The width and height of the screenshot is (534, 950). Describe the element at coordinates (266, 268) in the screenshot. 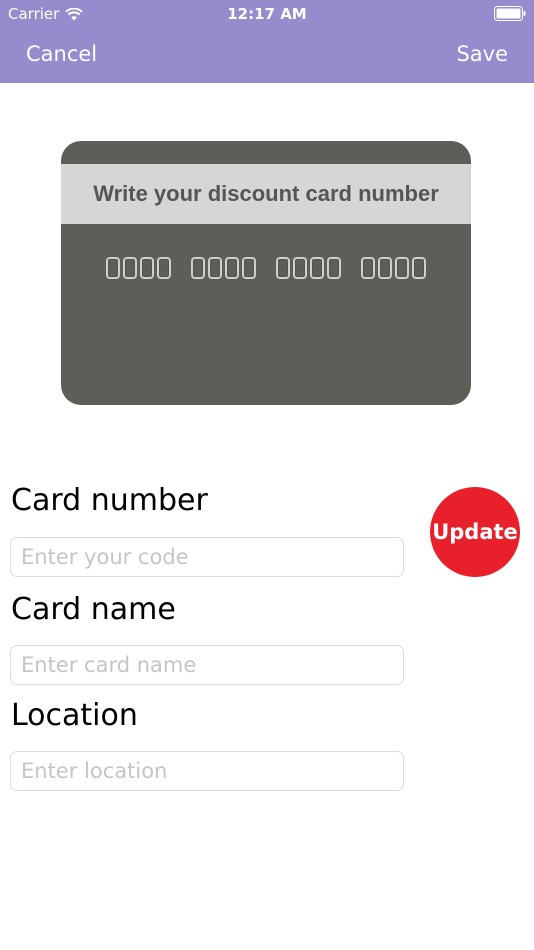

I see `card-digit-placeholders` at that location.